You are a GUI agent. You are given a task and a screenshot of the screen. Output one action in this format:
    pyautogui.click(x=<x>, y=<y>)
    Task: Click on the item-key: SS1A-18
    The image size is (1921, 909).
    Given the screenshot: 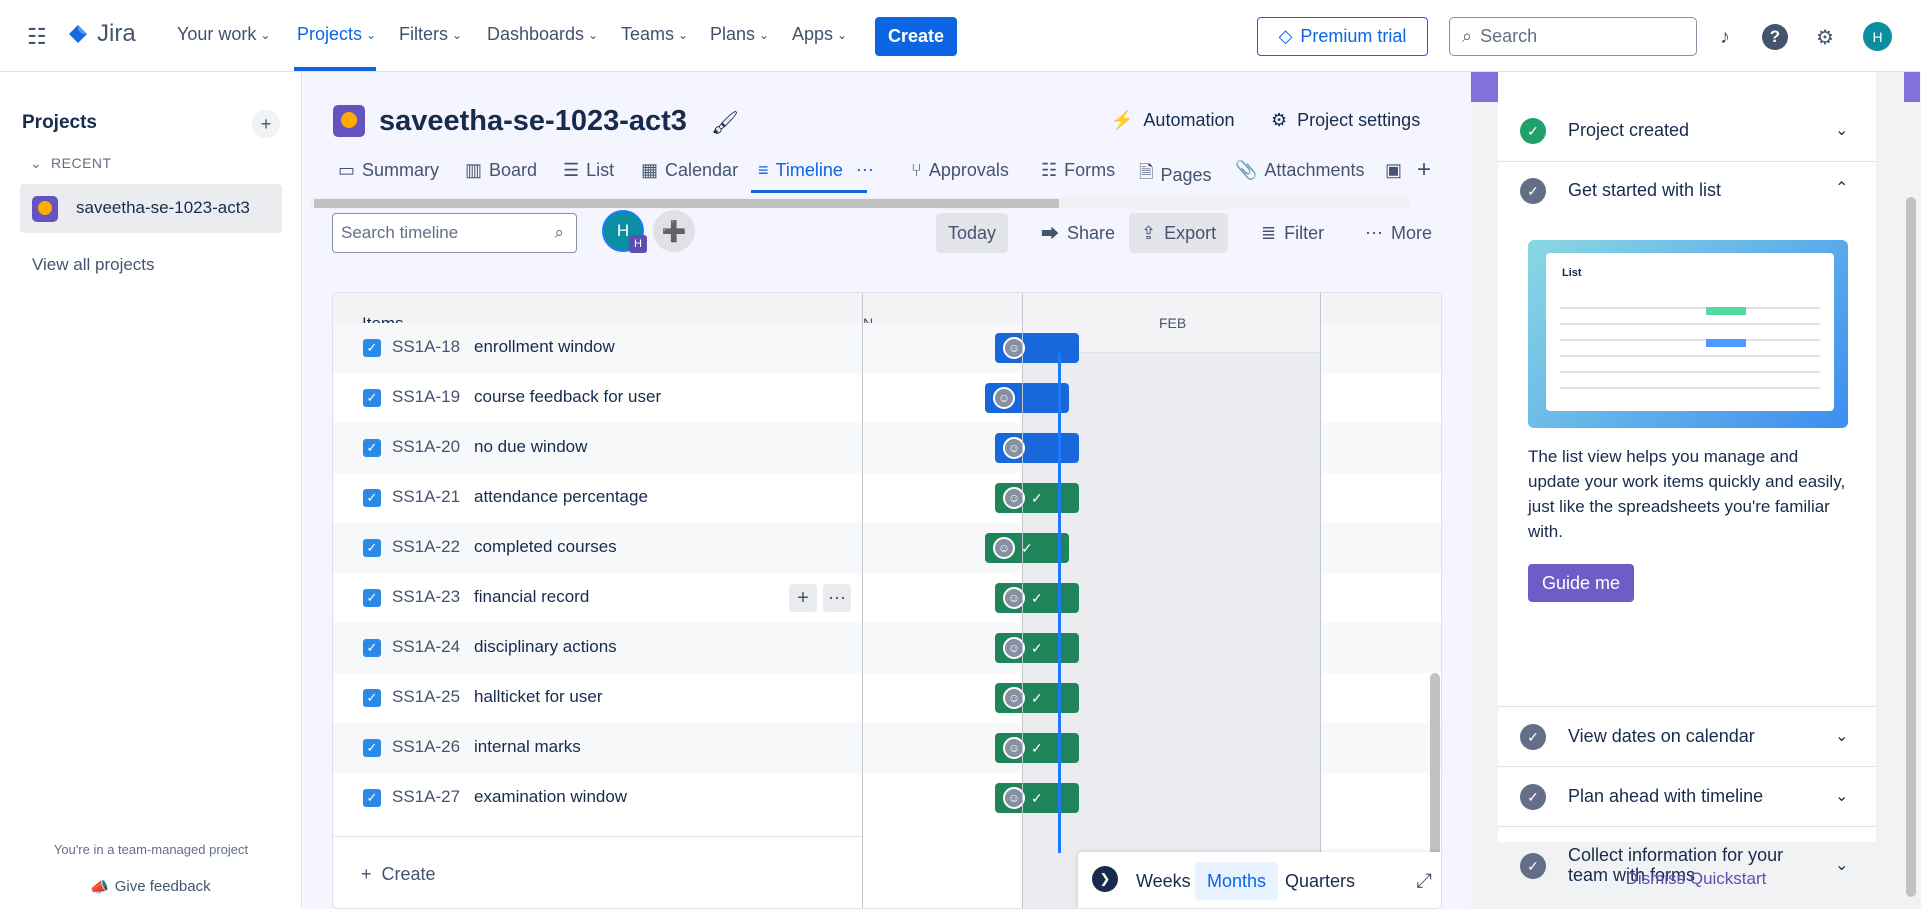 What is the action you would take?
    pyautogui.click(x=426, y=347)
    